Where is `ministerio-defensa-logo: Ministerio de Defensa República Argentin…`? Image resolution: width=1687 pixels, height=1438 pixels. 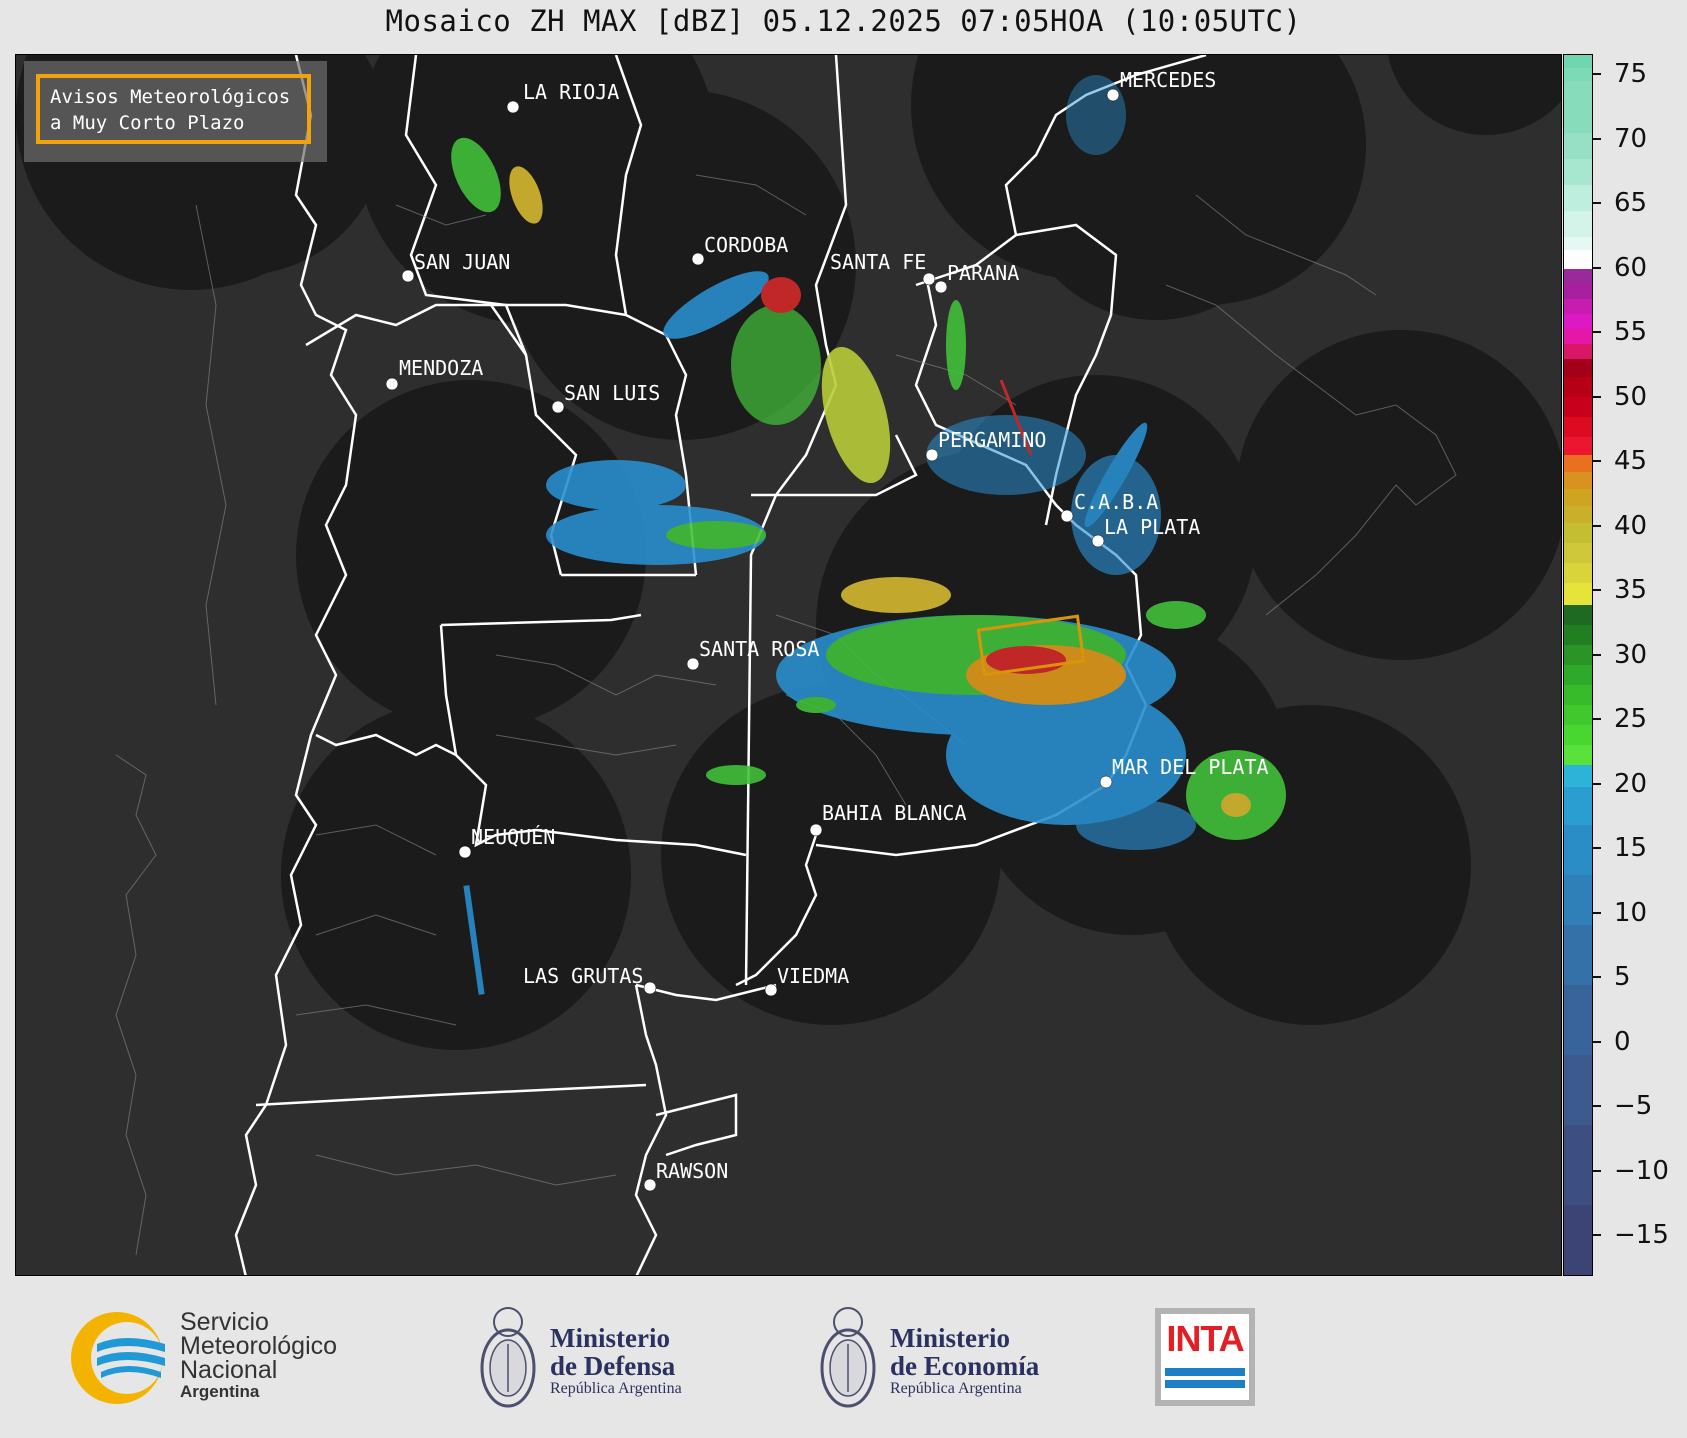 ministerio-defensa-logo: Ministerio de Defensa República Argentin… is located at coordinates (603, 1358).